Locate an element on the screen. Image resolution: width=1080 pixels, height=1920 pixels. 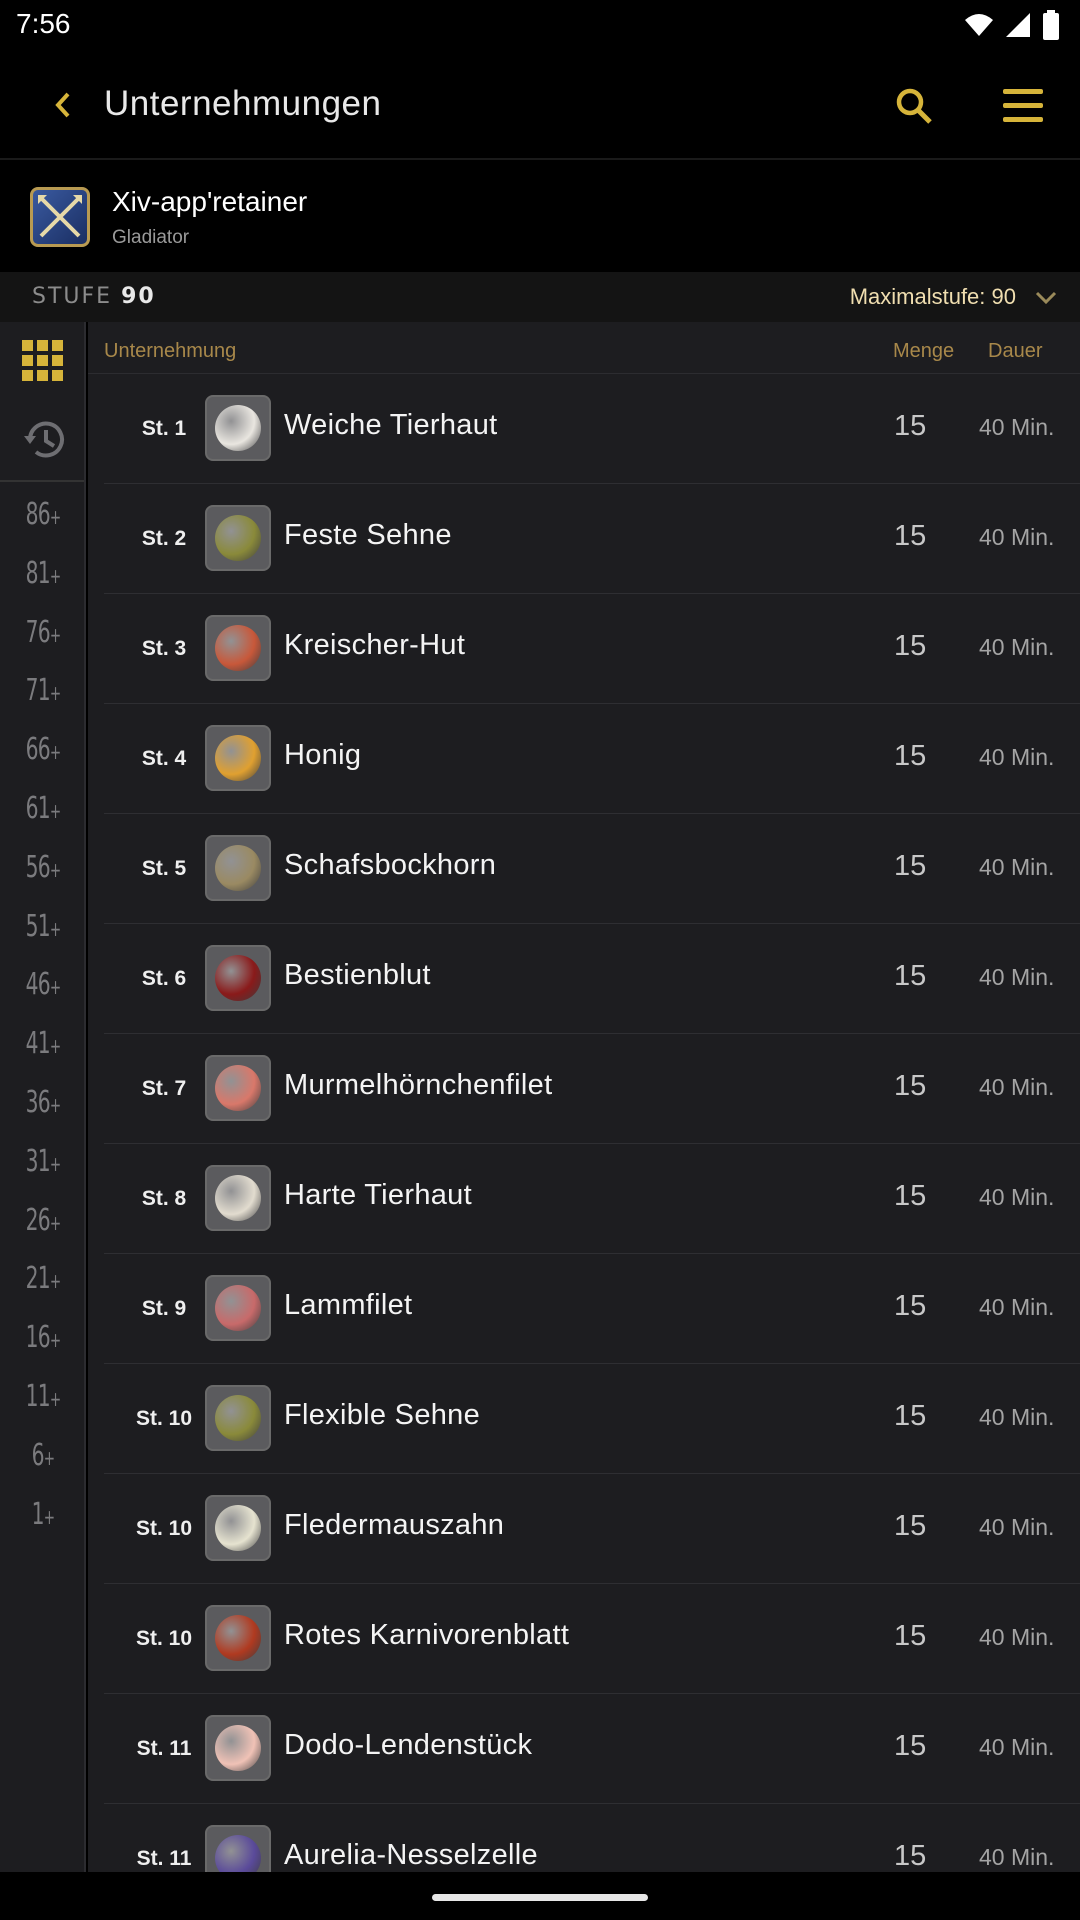
header-quantity: Menge is located at coordinates (923, 351).